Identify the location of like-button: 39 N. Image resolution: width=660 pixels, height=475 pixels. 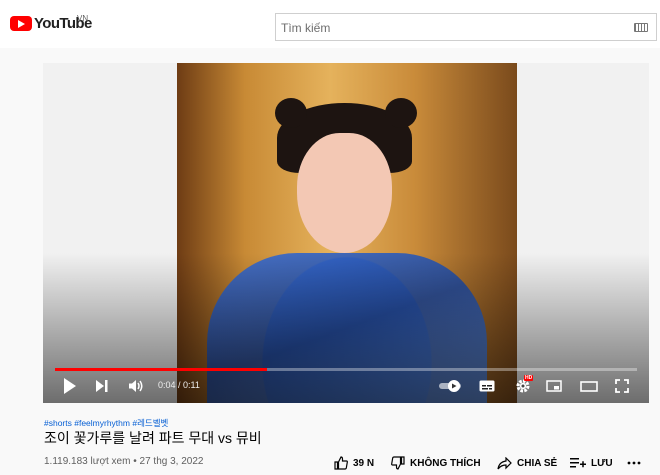
(354, 463).